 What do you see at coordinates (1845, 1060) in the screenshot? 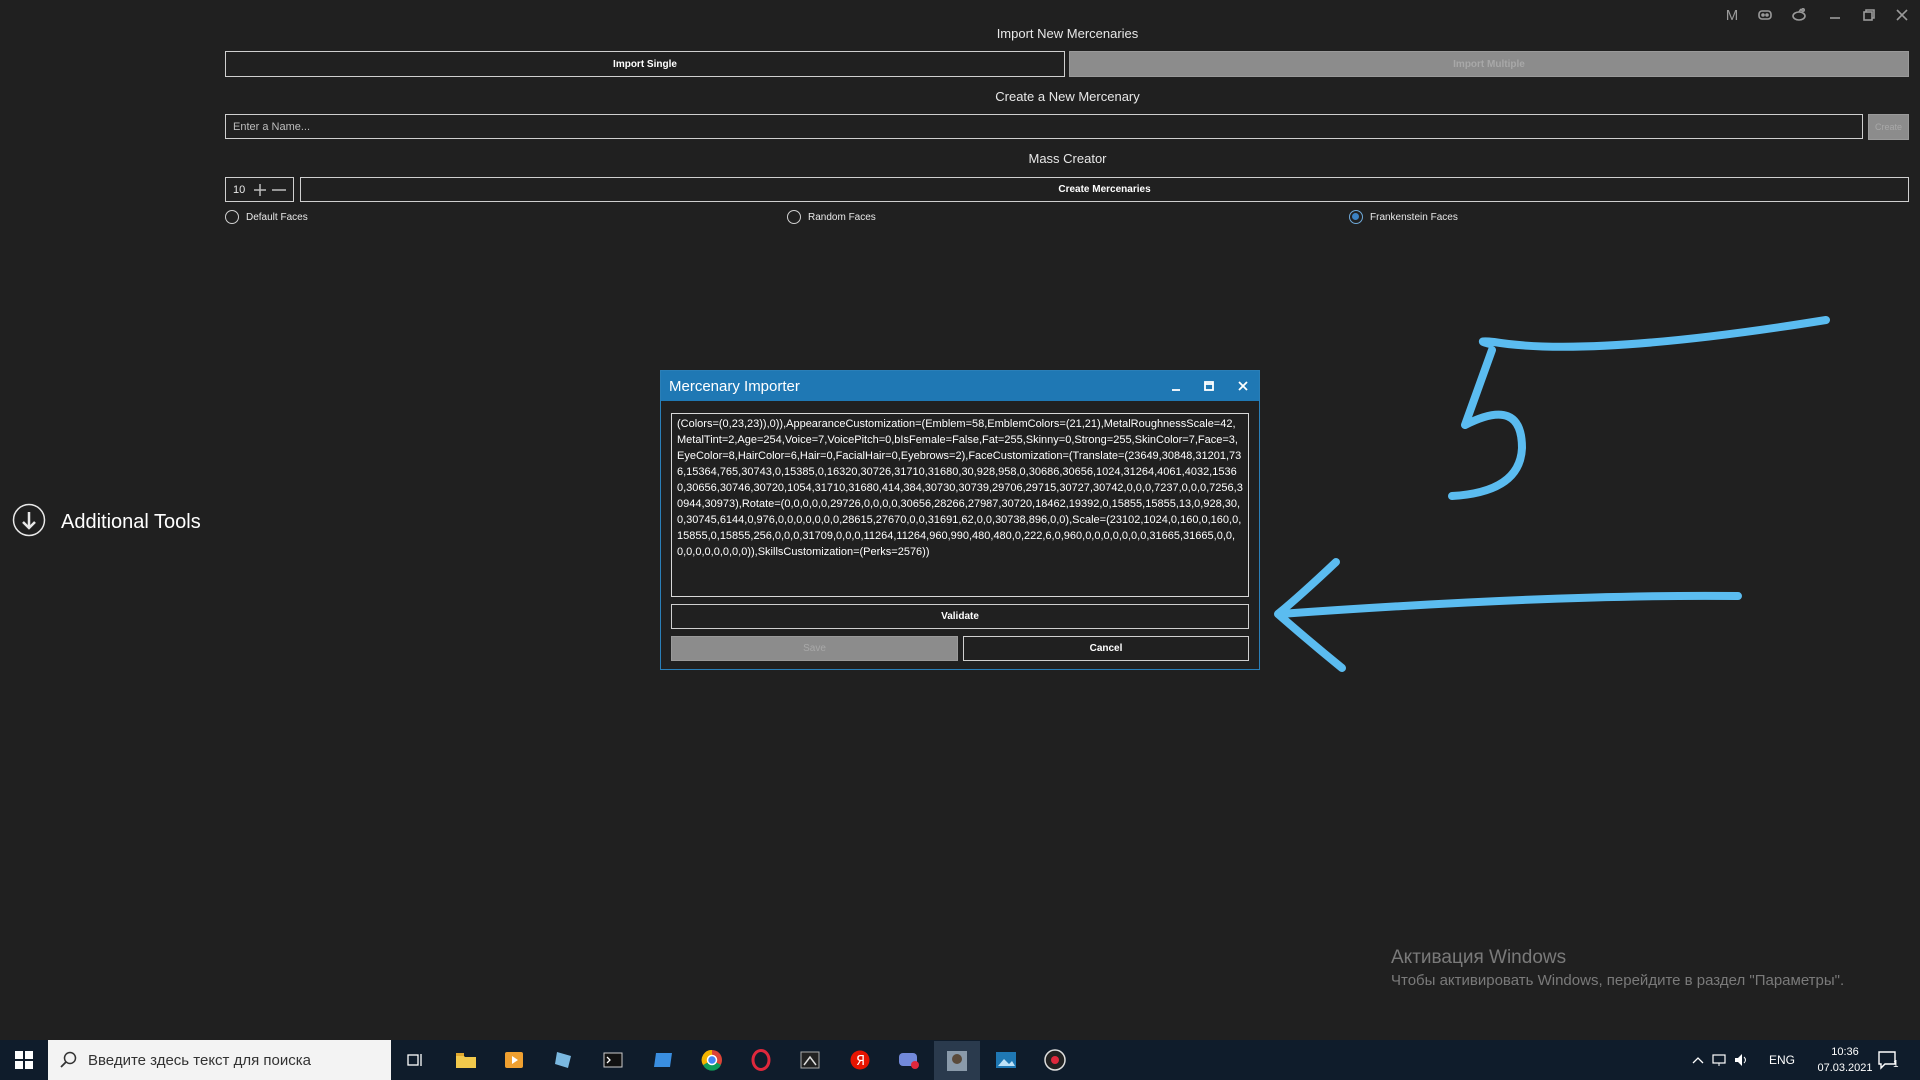
I see `clock: 10:36 07.03.2021` at bounding box center [1845, 1060].